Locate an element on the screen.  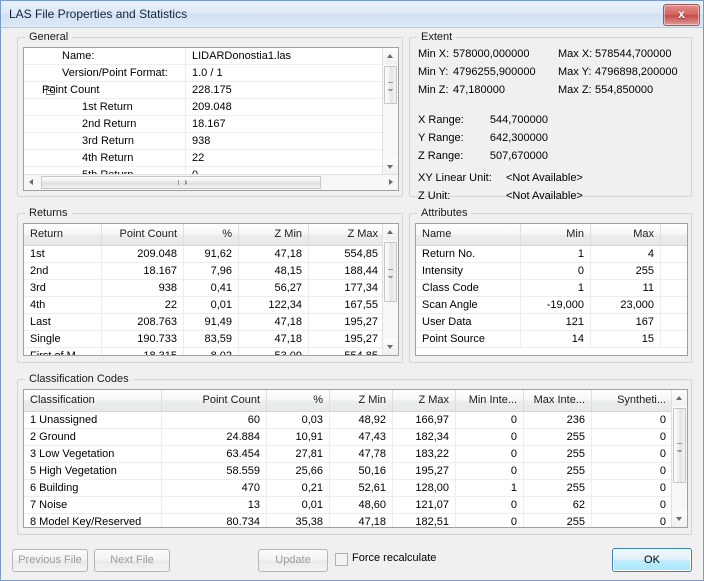
table-row: Scan Angle -19,000 23,000 is located at coordinates (551, 305).